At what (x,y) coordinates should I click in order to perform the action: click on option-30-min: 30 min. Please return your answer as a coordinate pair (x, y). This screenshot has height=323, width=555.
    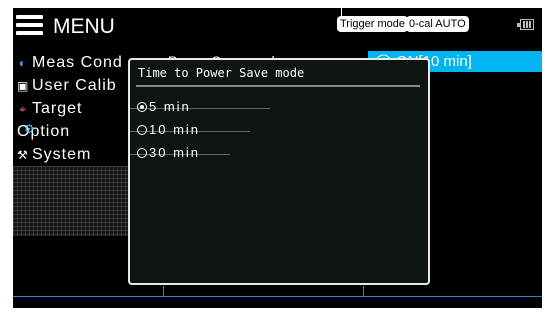
    Looking at the image, I should click on (168, 153).